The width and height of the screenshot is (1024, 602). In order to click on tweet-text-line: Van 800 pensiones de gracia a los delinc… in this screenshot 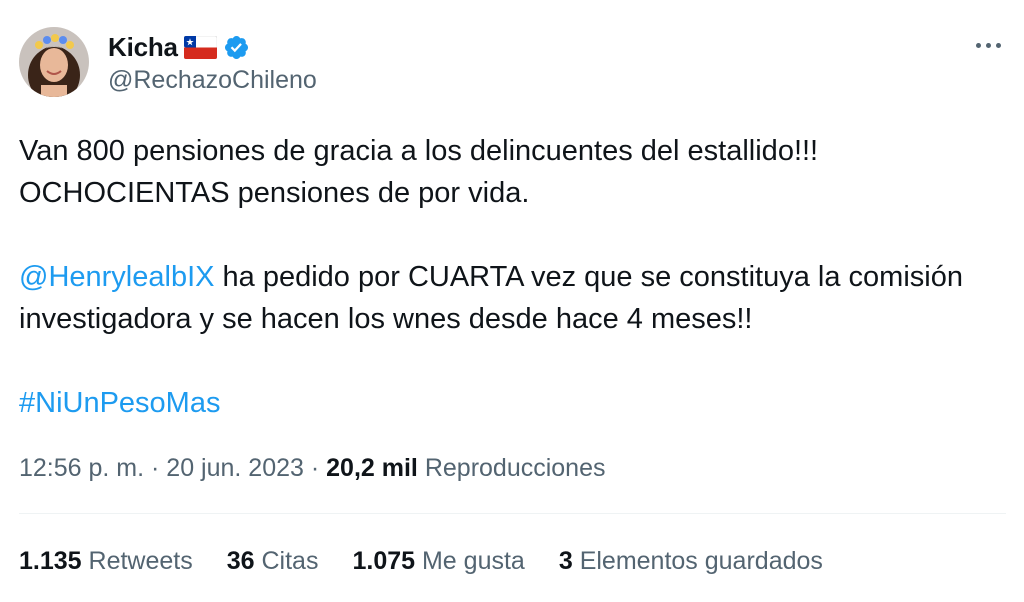, I will do `click(419, 151)`.